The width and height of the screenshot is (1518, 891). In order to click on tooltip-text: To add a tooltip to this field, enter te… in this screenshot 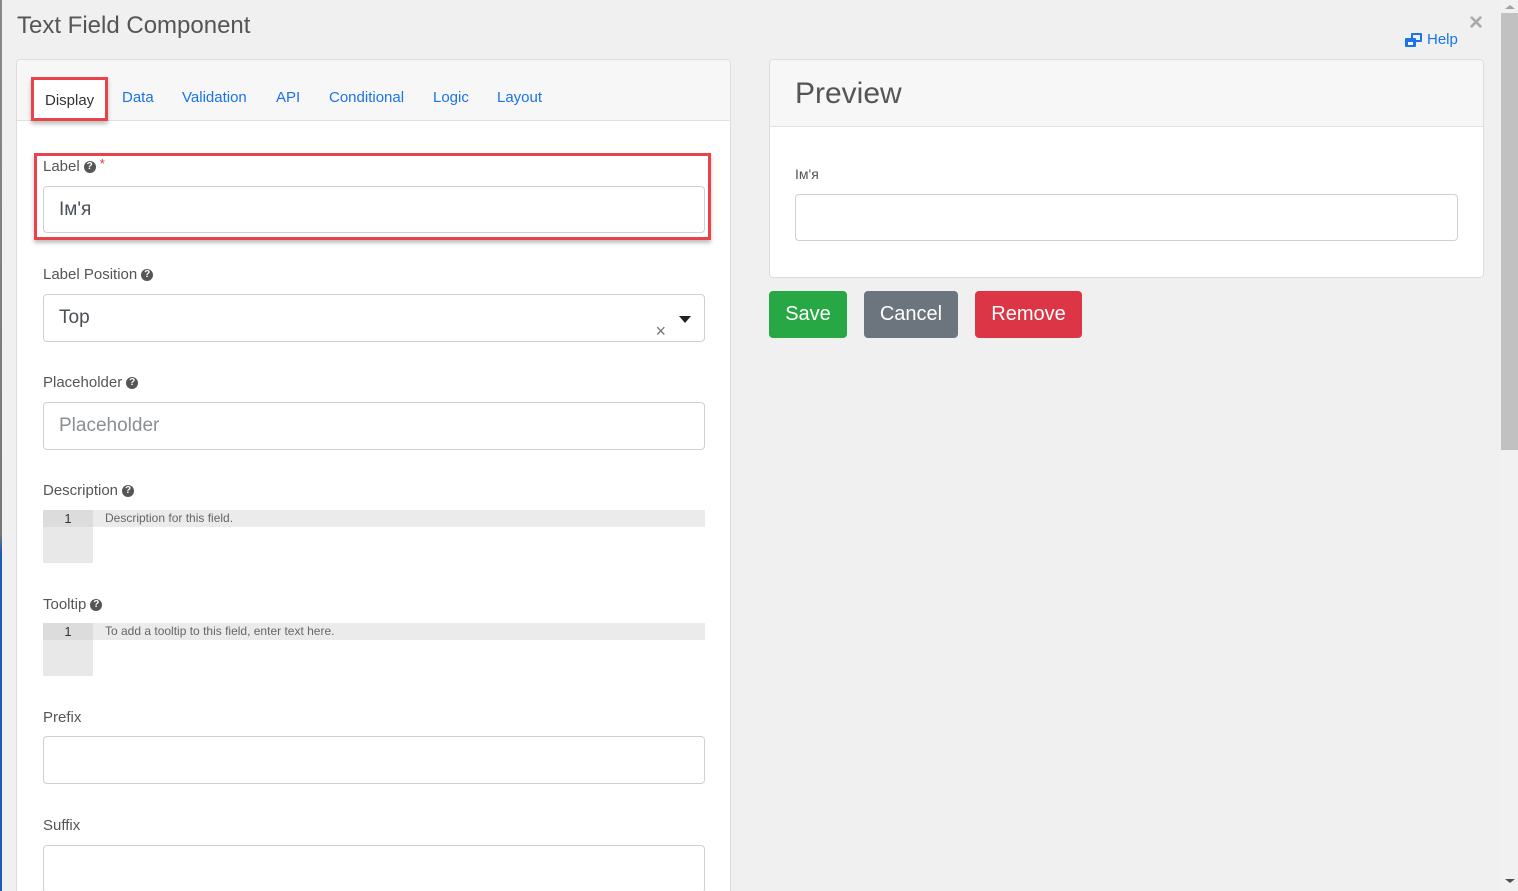, I will do `click(399, 631)`.